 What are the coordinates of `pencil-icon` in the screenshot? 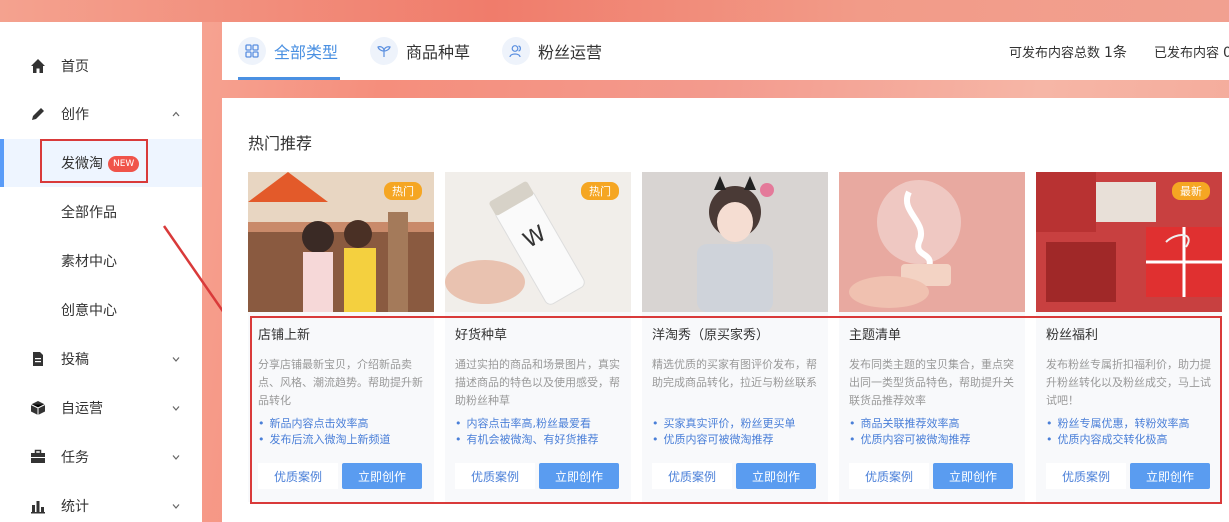 It's located at (38, 114).